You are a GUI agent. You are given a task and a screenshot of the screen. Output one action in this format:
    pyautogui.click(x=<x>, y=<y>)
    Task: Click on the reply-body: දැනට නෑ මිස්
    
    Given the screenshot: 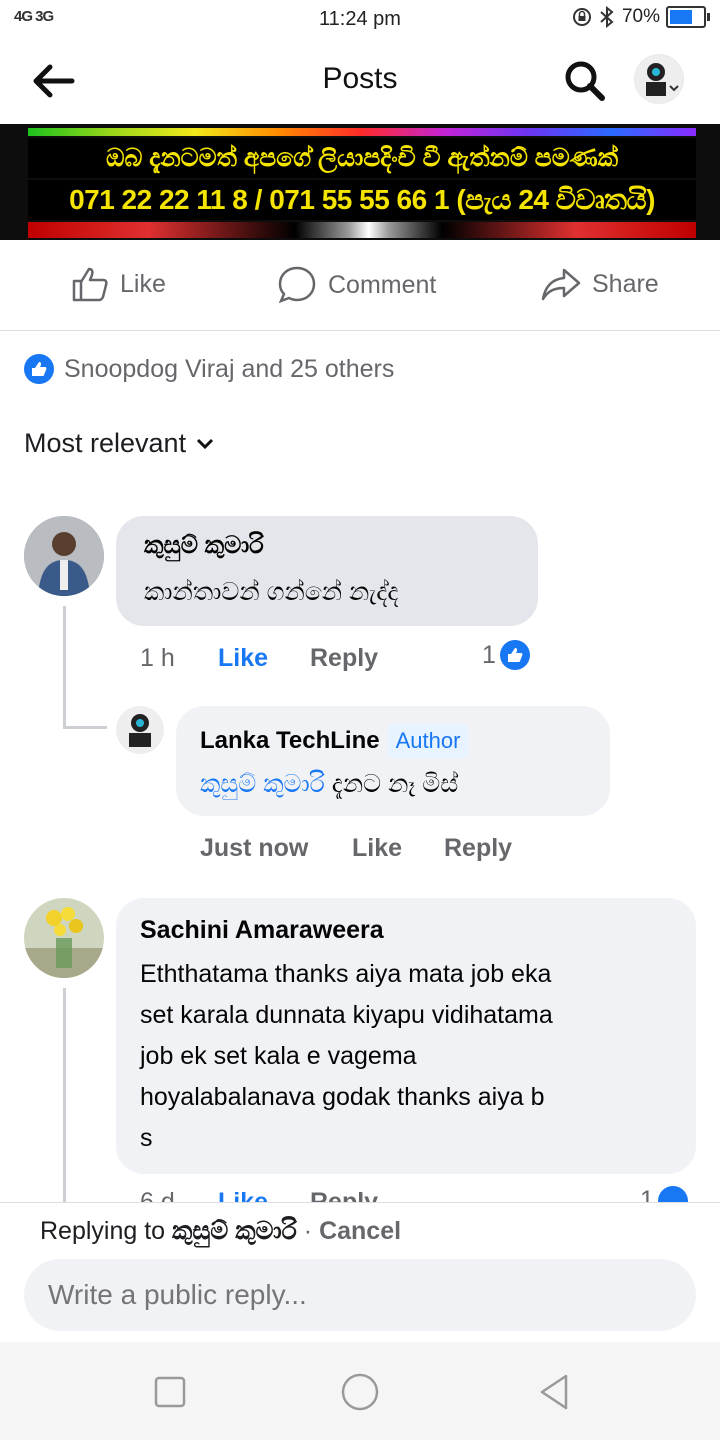 What is the action you would take?
    pyautogui.click(x=395, y=784)
    